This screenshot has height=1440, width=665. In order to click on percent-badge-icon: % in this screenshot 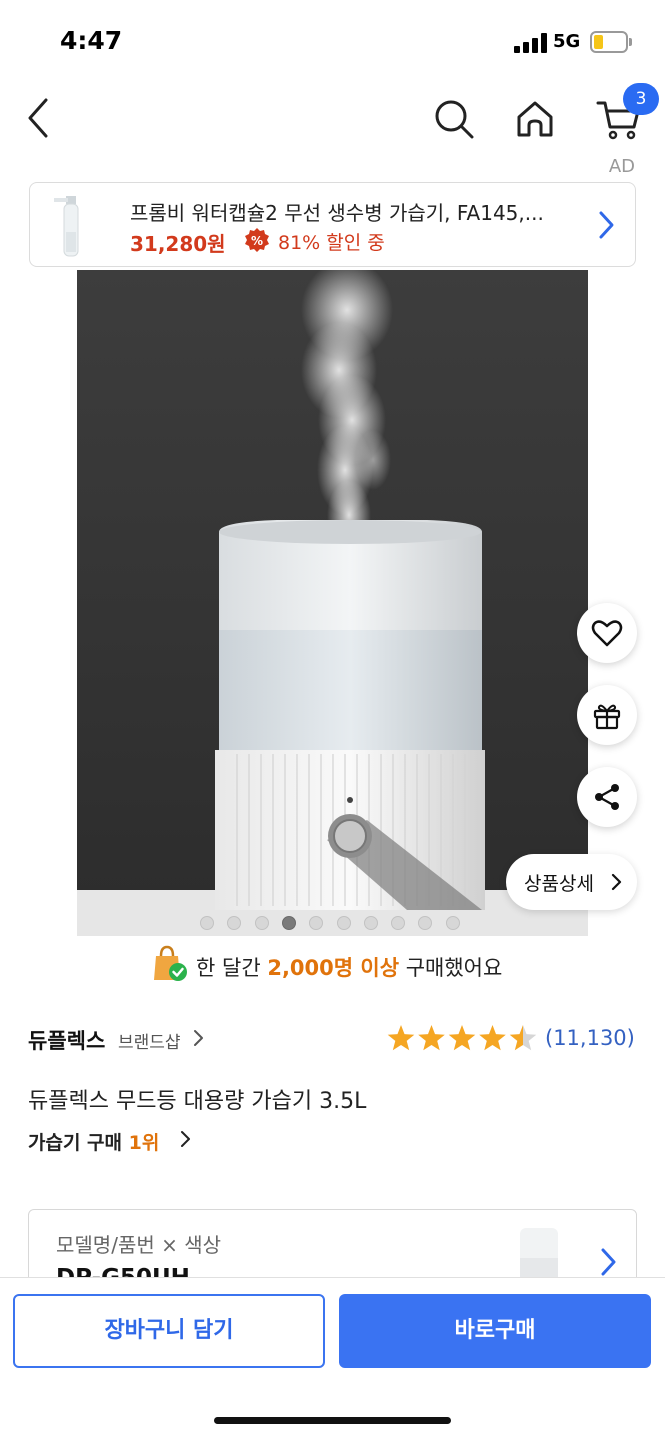, I will do `click(257, 240)`.